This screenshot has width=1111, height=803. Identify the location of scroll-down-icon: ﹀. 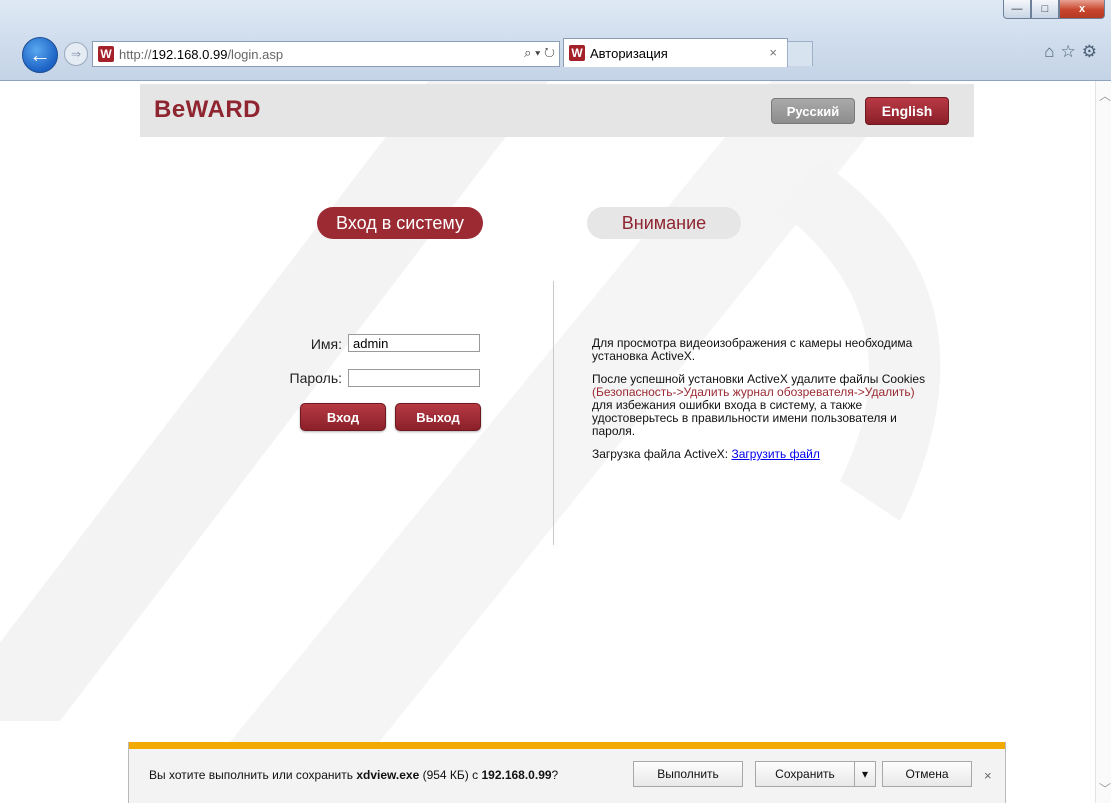
(1105, 788).